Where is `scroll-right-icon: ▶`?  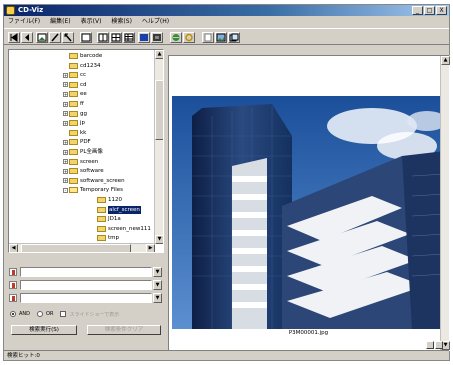 scroll-right-icon: ▶ is located at coordinates (150, 248).